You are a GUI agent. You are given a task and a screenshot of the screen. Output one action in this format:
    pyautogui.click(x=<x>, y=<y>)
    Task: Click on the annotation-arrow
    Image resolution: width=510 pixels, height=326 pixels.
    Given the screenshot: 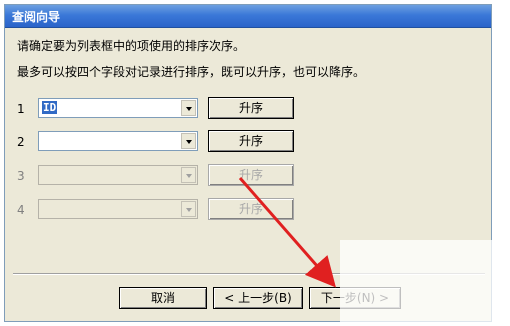 What is the action you would take?
    pyautogui.click(x=287, y=232)
    